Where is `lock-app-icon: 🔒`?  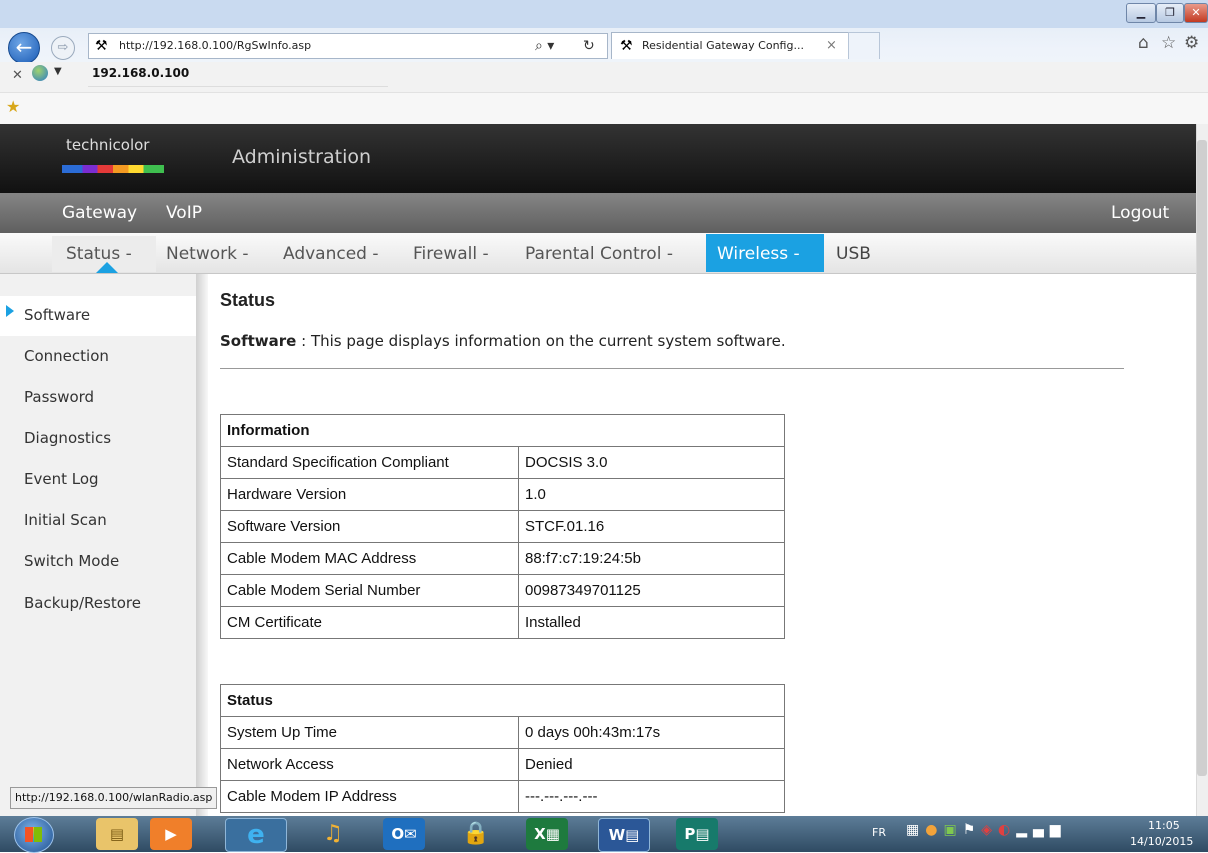
lock-app-icon: 🔒 is located at coordinates (476, 834).